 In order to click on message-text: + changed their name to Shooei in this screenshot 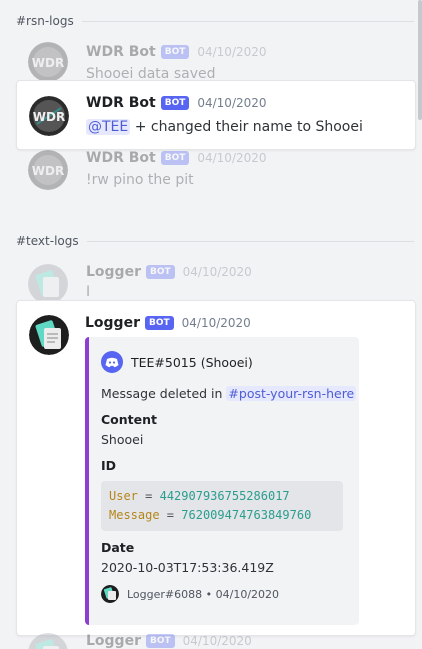, I will do `click(246, 127)`.